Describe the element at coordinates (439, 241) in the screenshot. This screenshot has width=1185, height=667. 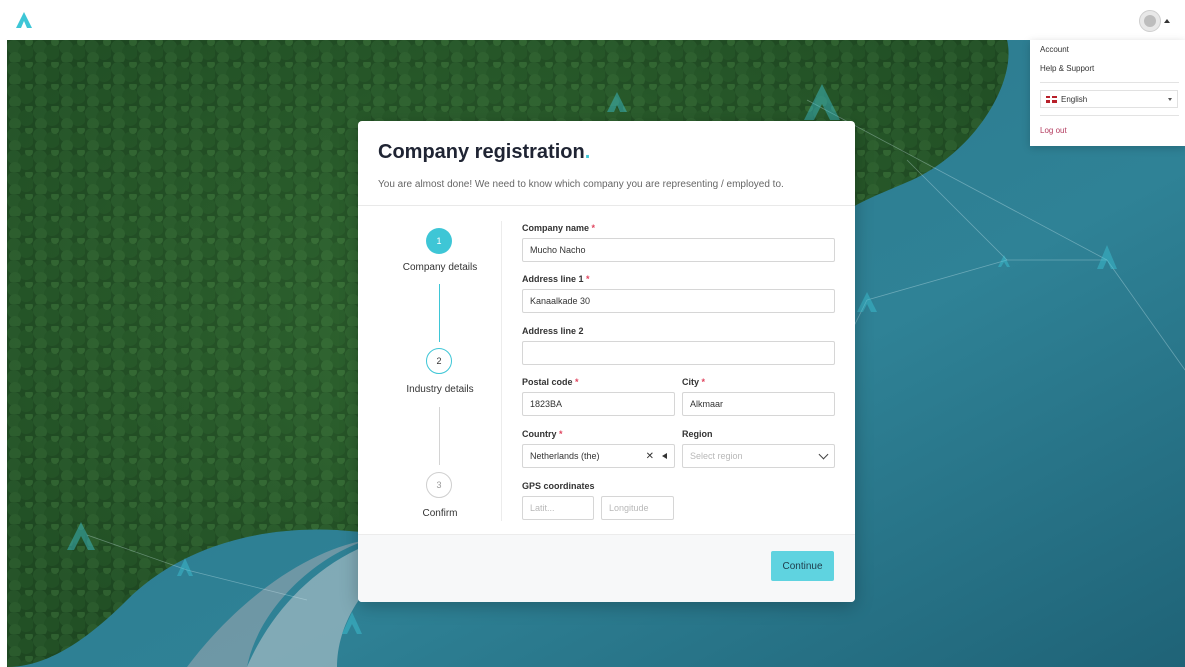
I see `step-1-indicator: 1` at that location.